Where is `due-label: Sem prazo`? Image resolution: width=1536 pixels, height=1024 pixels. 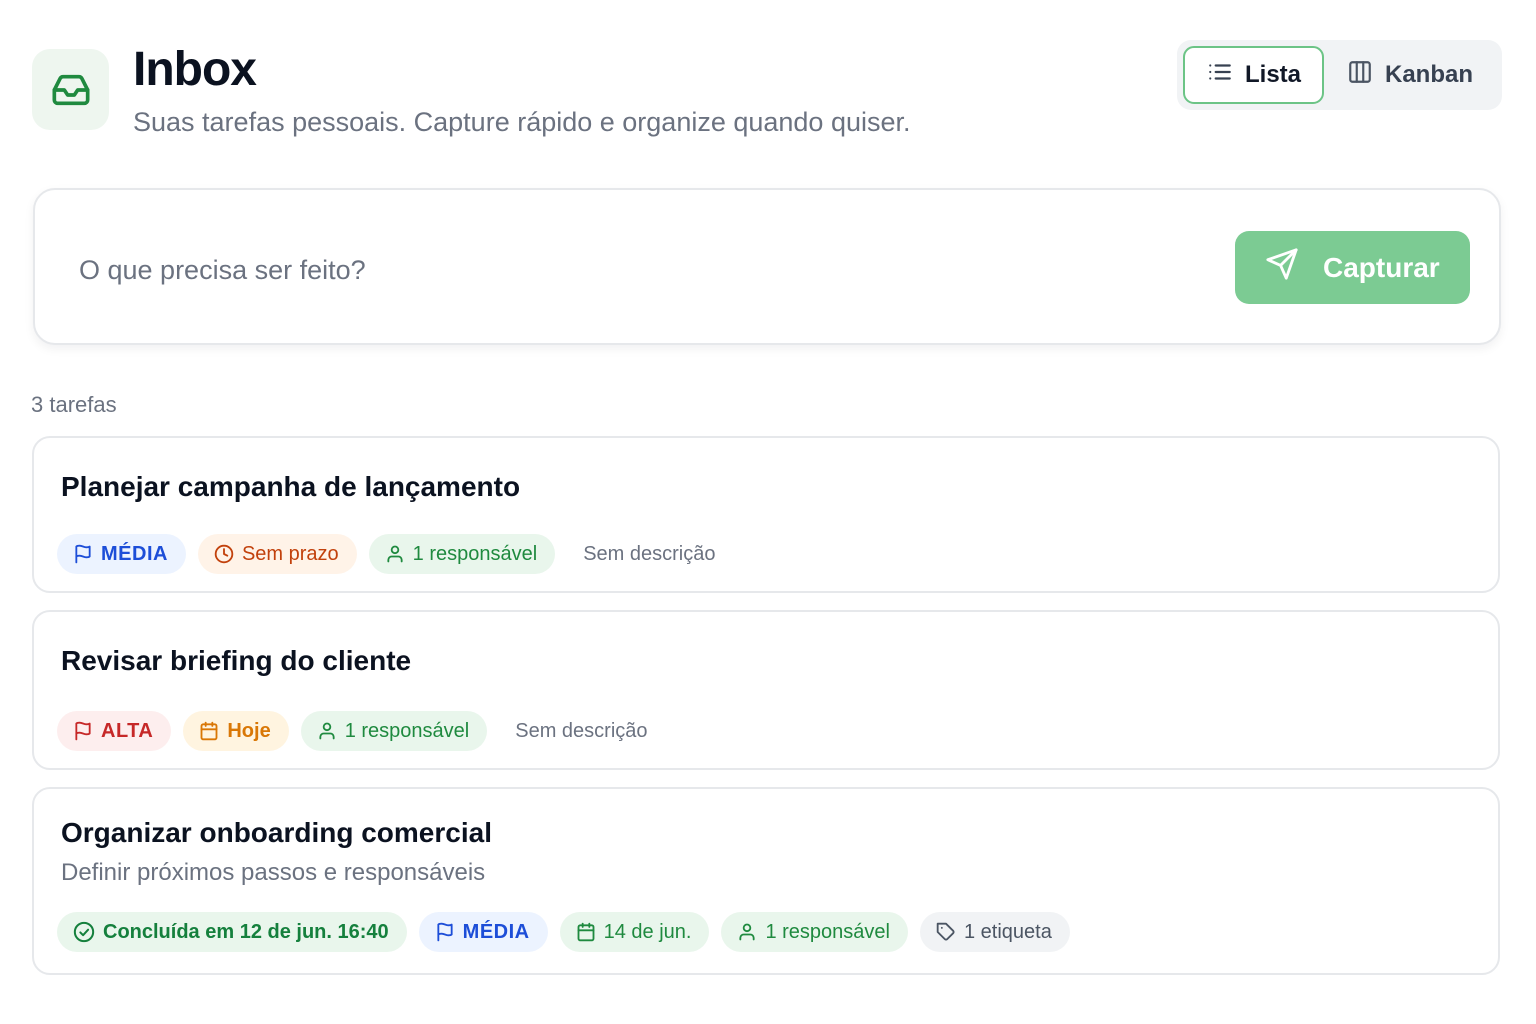 due-label: Sem prazo is located at coordinates (290, 553).